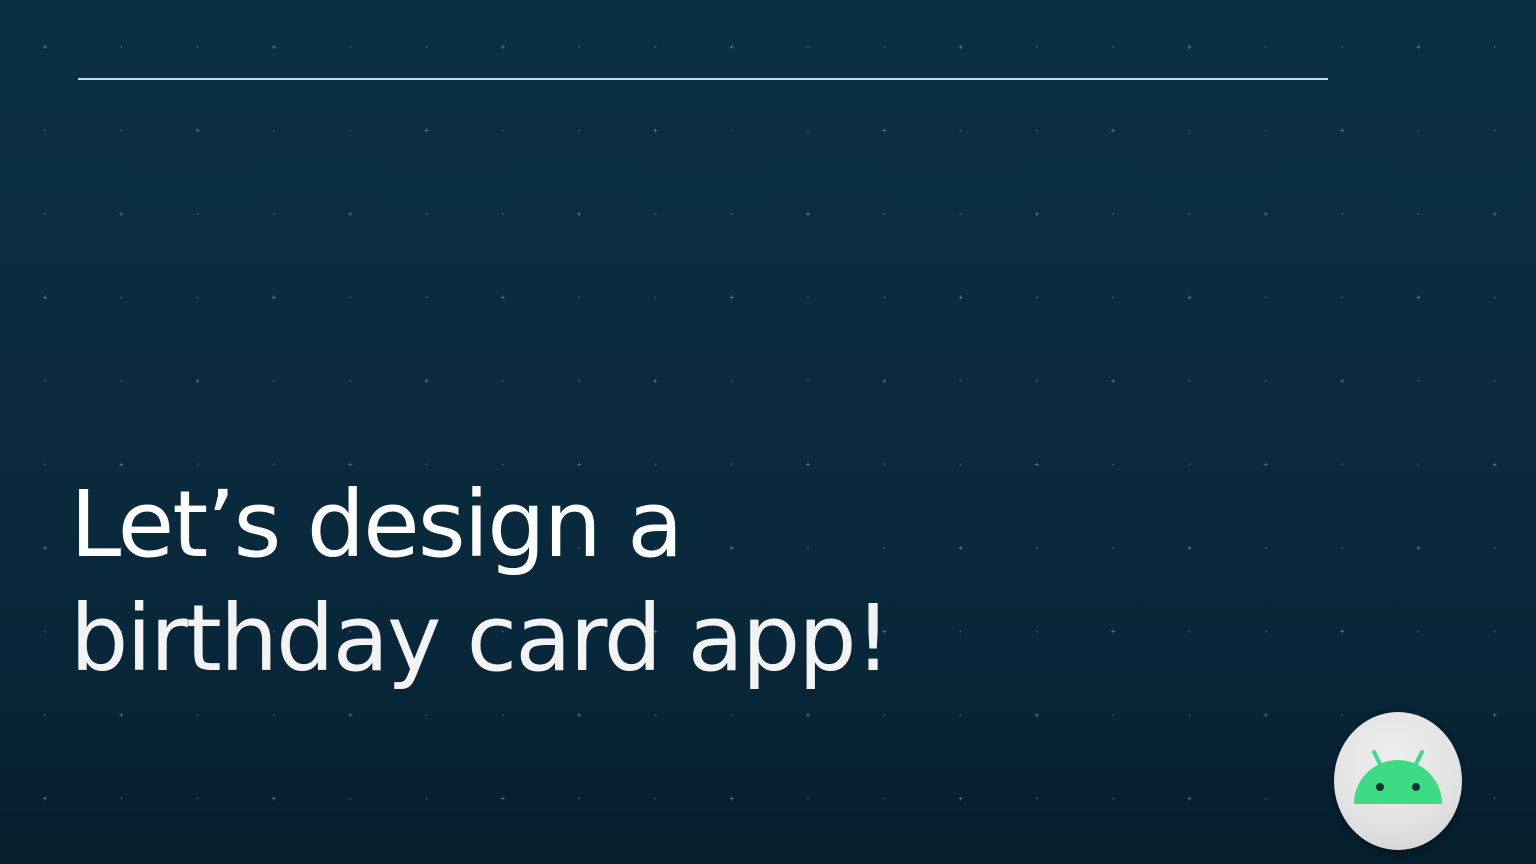  Describe the element at coordinates (377, 524) in the screenshot. I see `slide-title-line-1: Let’s design a` at that location.